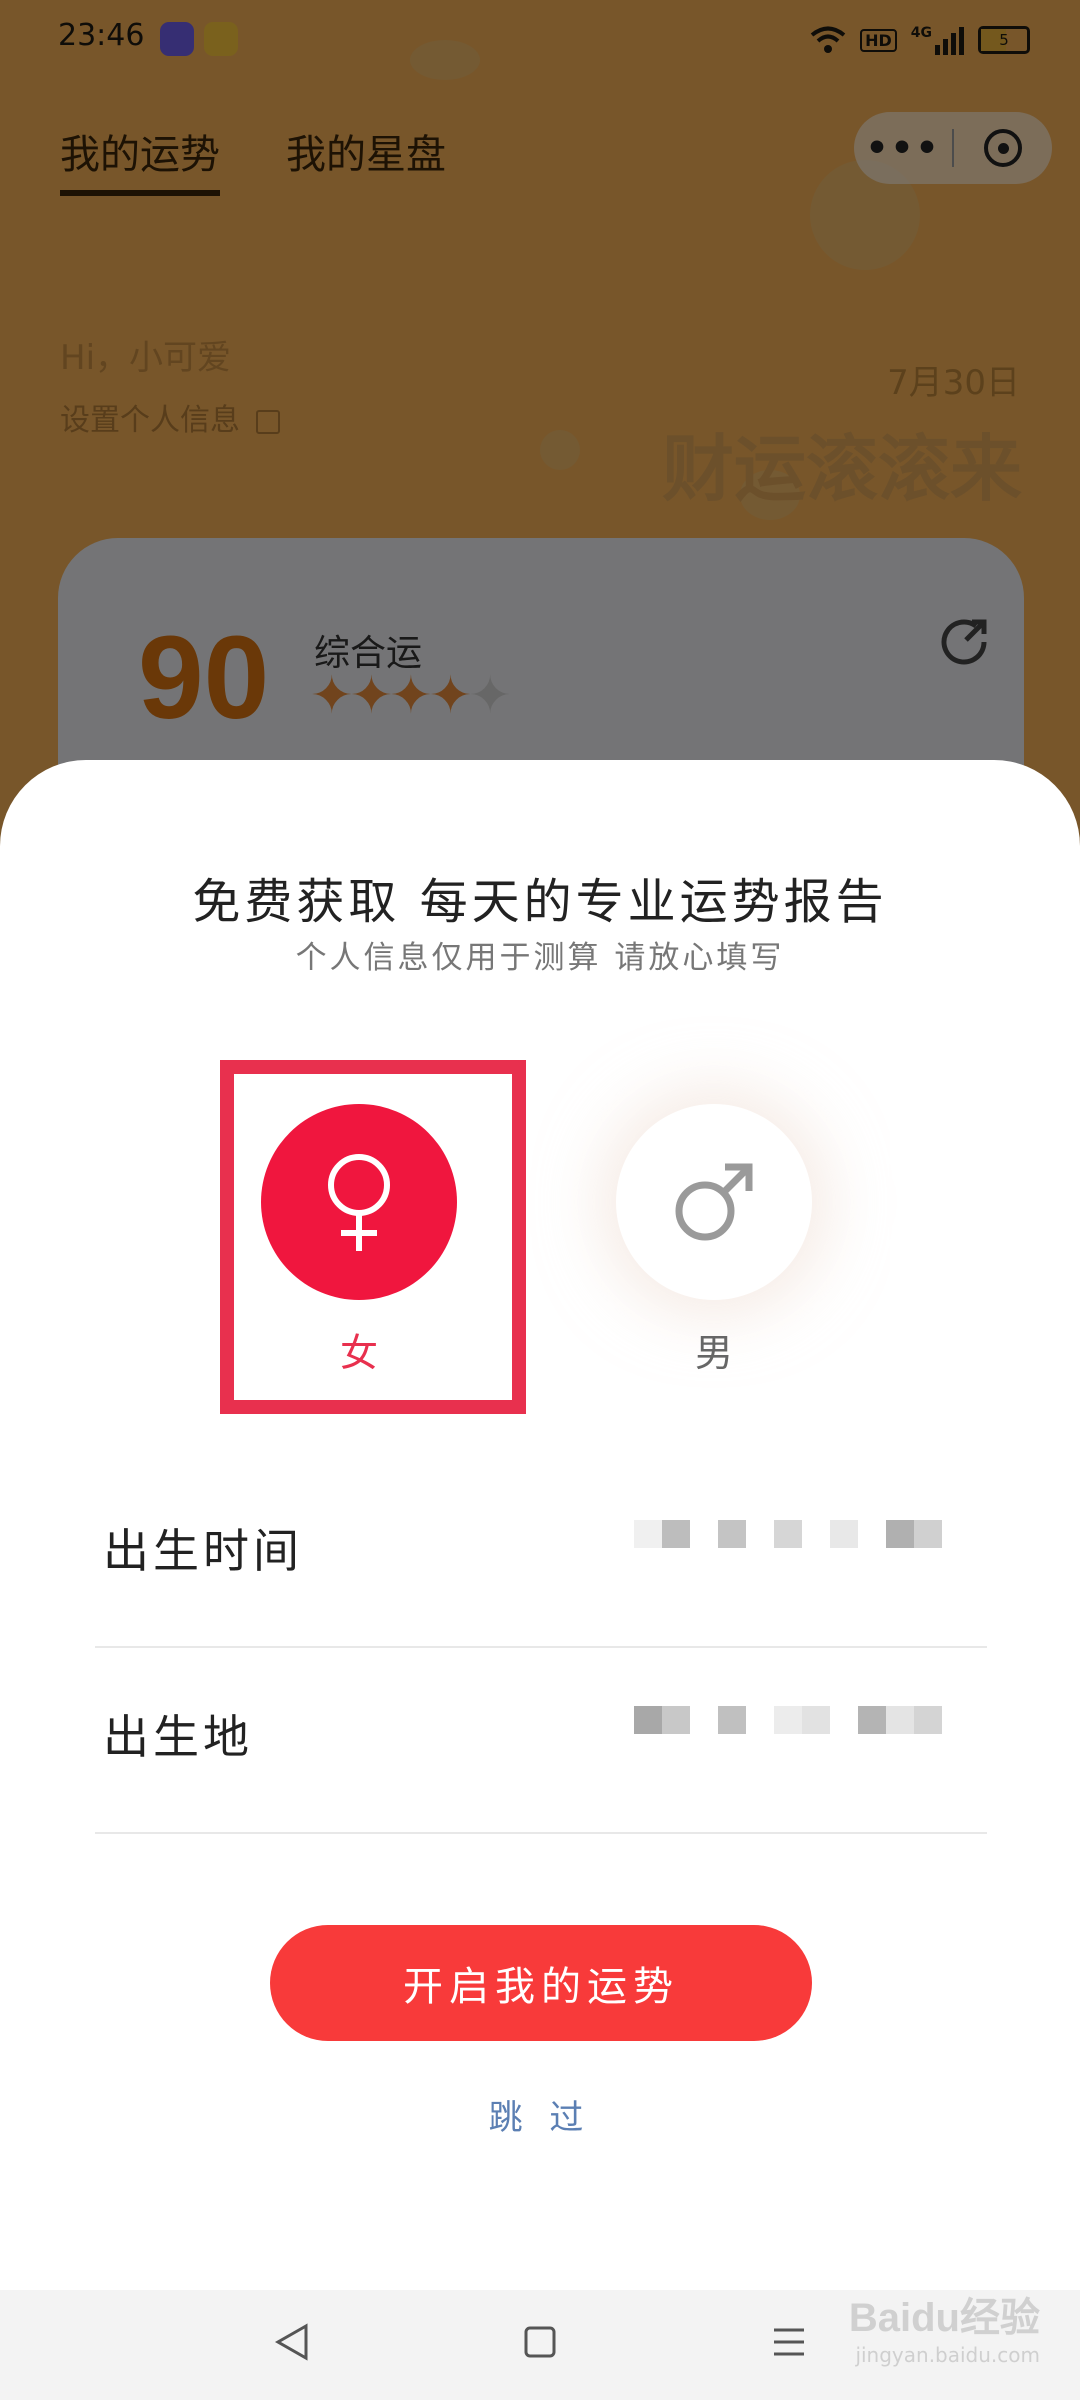 The height and width of the screenshot is (2400, 1080). What do you see at coordinates (540, 2114) in the screenshot?
I see `skip-link: 跳 过` at bounding box center [540, 2114].